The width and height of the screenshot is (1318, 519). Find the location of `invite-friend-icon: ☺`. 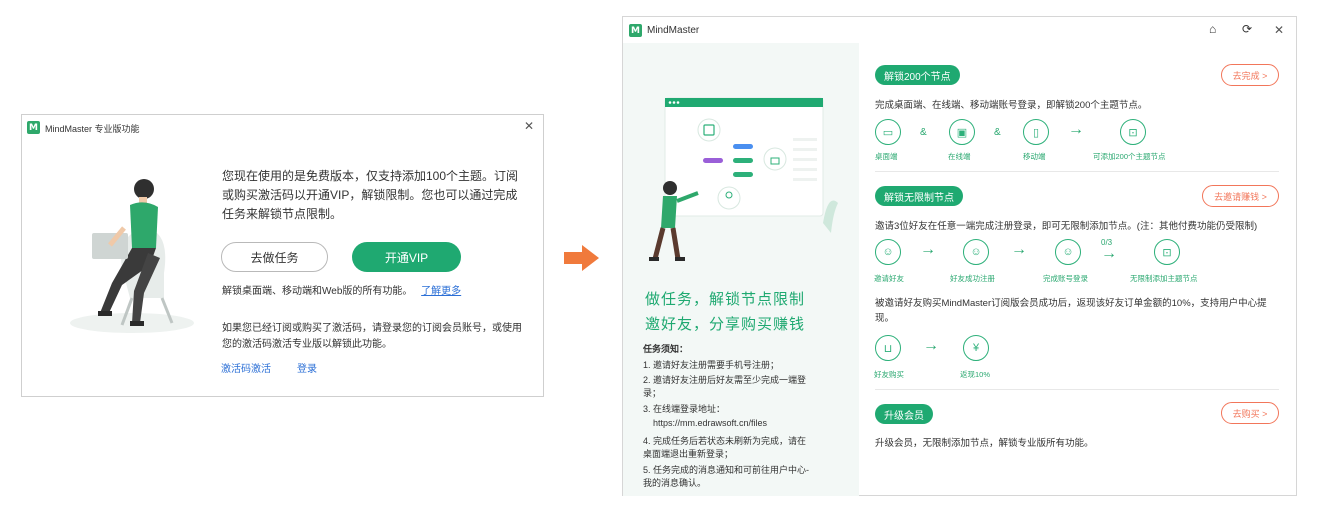

invite-friend-icon: ☺ is located at coordinates (888, 252).